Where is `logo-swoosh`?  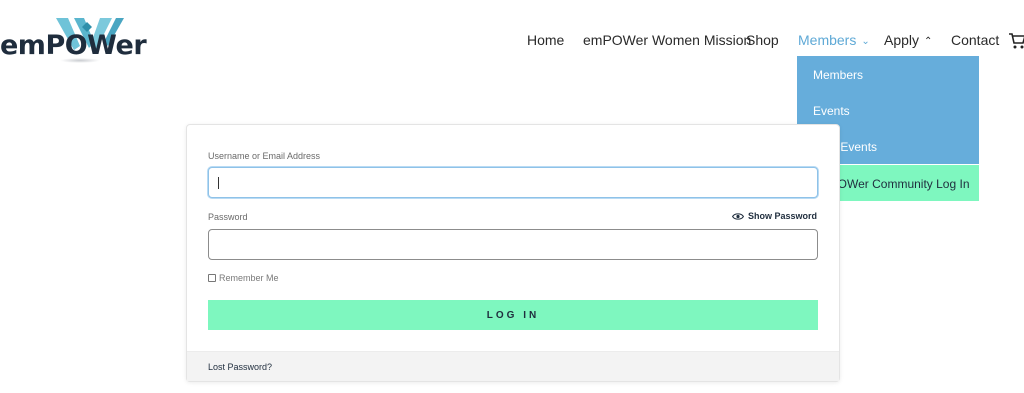 logo-swoosh is located at coordinates (80, 60).